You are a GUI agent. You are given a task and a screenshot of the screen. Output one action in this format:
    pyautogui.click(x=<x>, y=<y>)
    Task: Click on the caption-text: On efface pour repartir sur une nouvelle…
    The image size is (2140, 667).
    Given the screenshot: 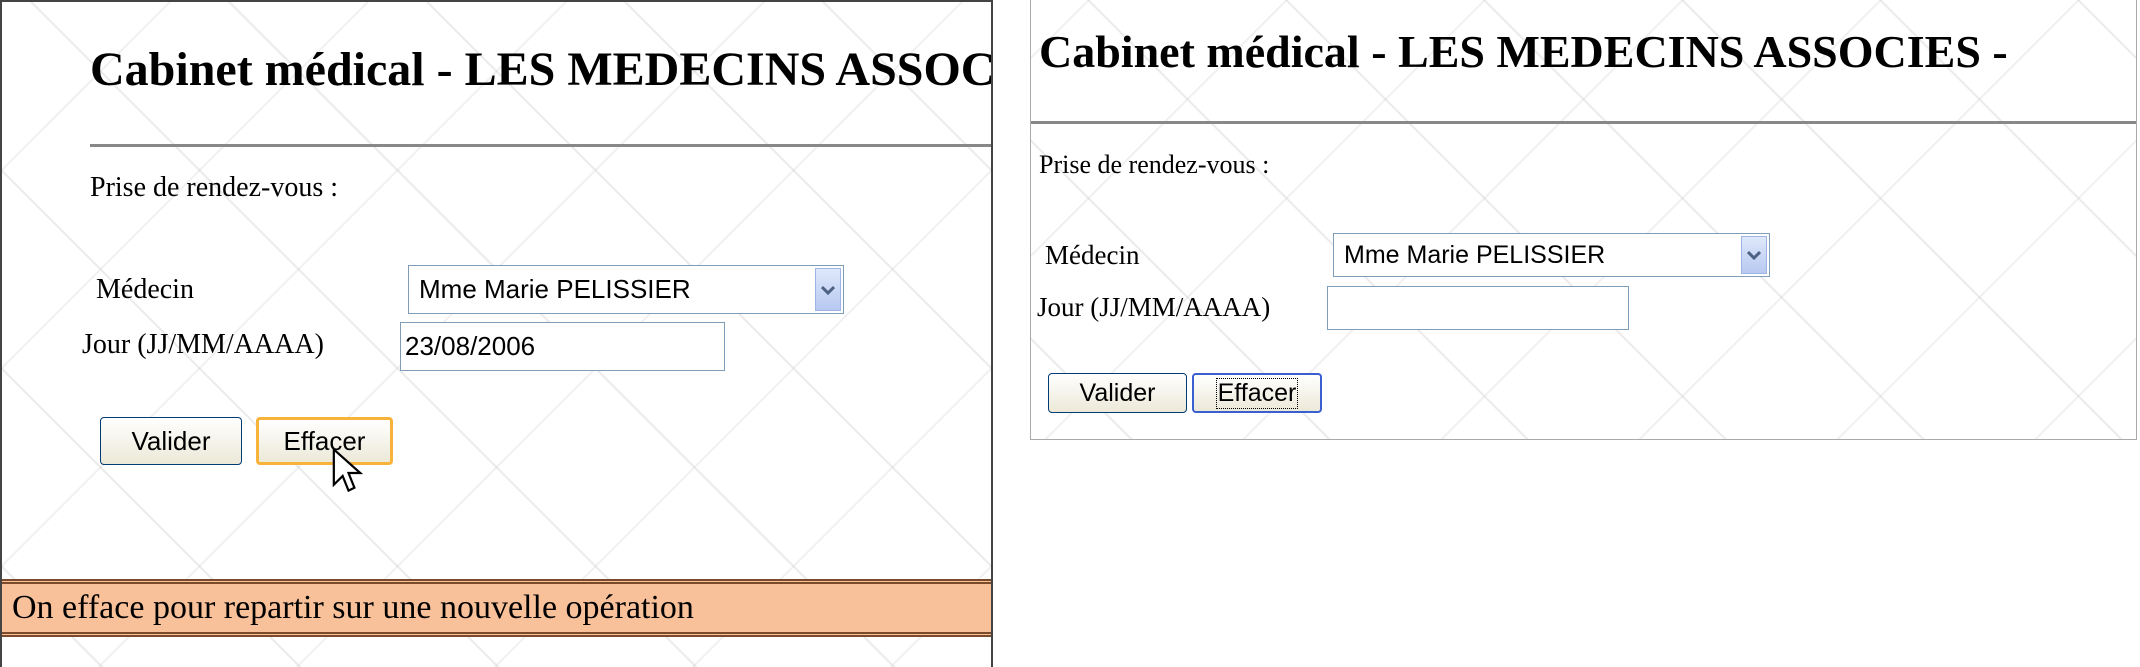 What is the action you would take?
    pyautogui.click(x=353, y=607)
    